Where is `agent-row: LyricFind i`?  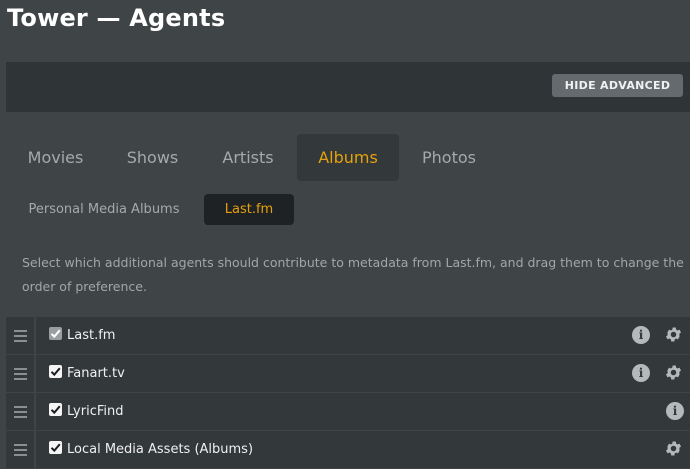 agent-row: LyricFind i is located at coordinates (348, 411).